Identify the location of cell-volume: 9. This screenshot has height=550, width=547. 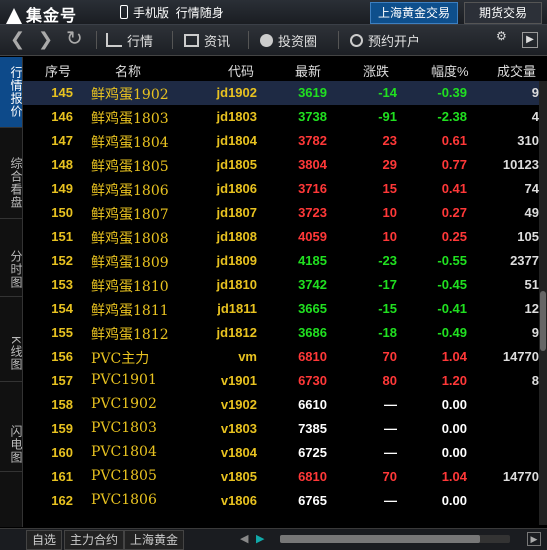
(535, 92).